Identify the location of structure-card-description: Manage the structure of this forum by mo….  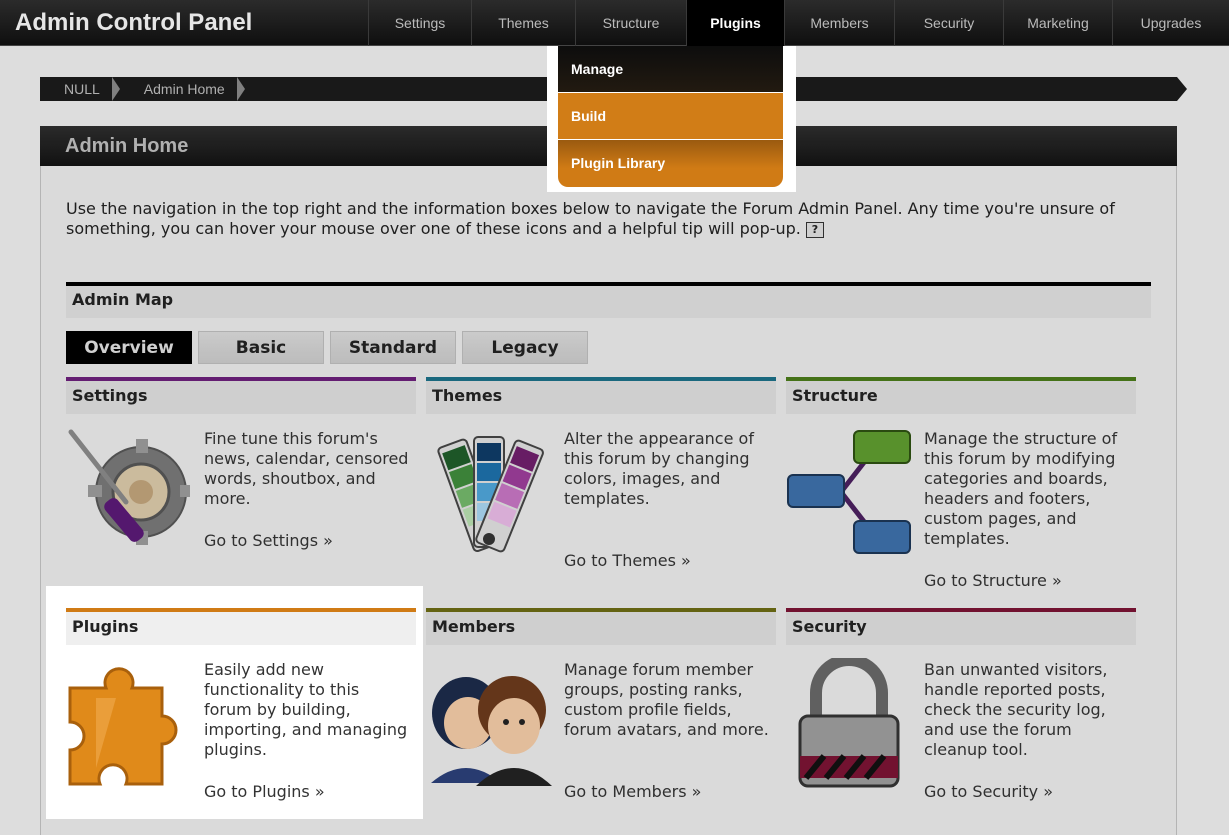
(1021, 488).